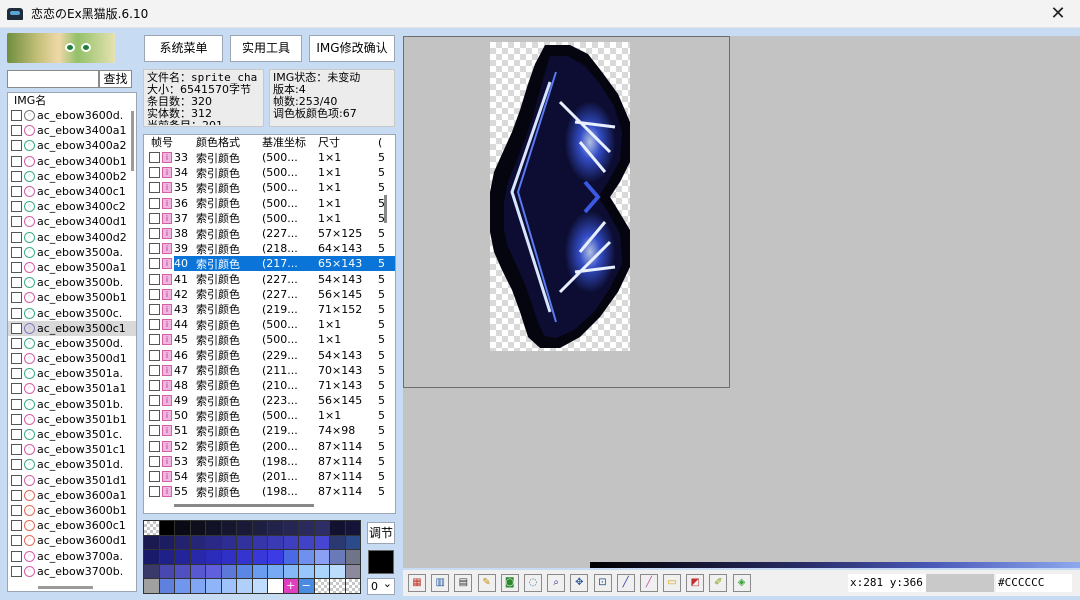 The height and width of the screenshot is (600, 1080). I want to click on record-icon: ◙, so click(509, 583).